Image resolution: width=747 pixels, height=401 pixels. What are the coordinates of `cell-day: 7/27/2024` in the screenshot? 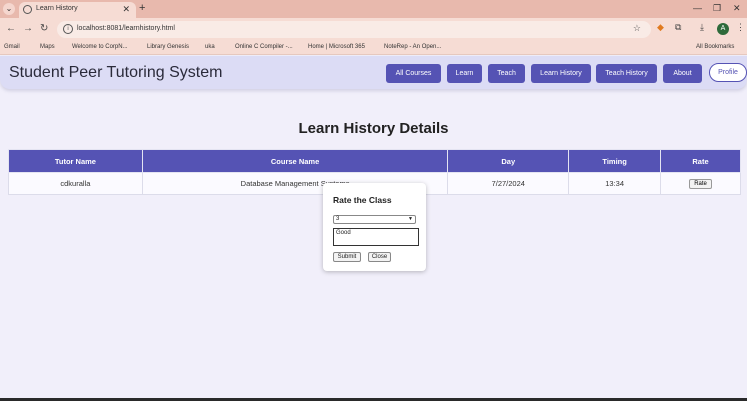 It's located at (508, 183).